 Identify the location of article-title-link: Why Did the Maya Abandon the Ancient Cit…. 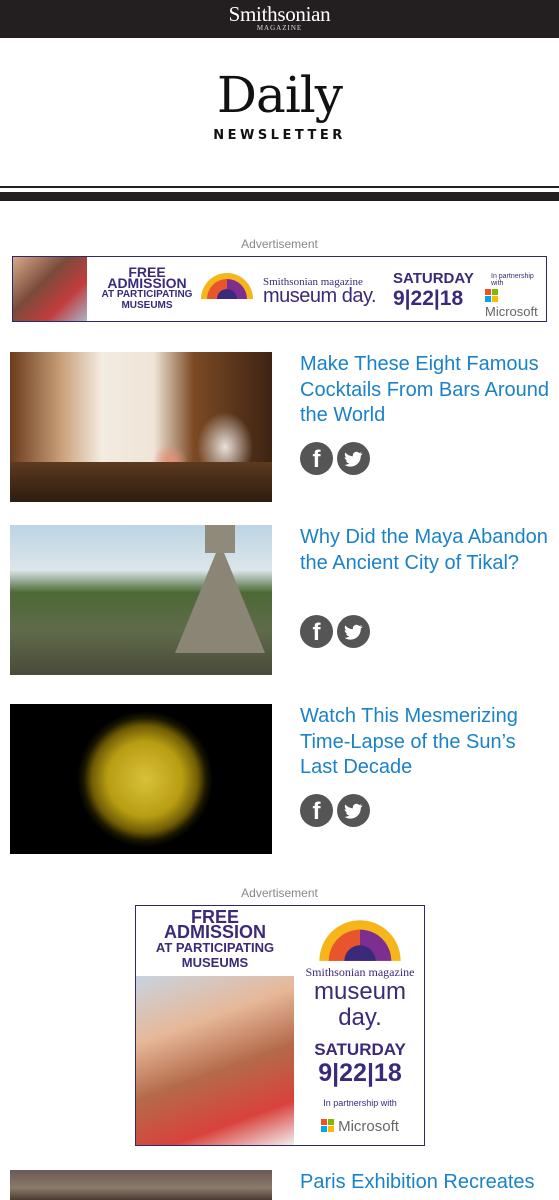
(425, 550).